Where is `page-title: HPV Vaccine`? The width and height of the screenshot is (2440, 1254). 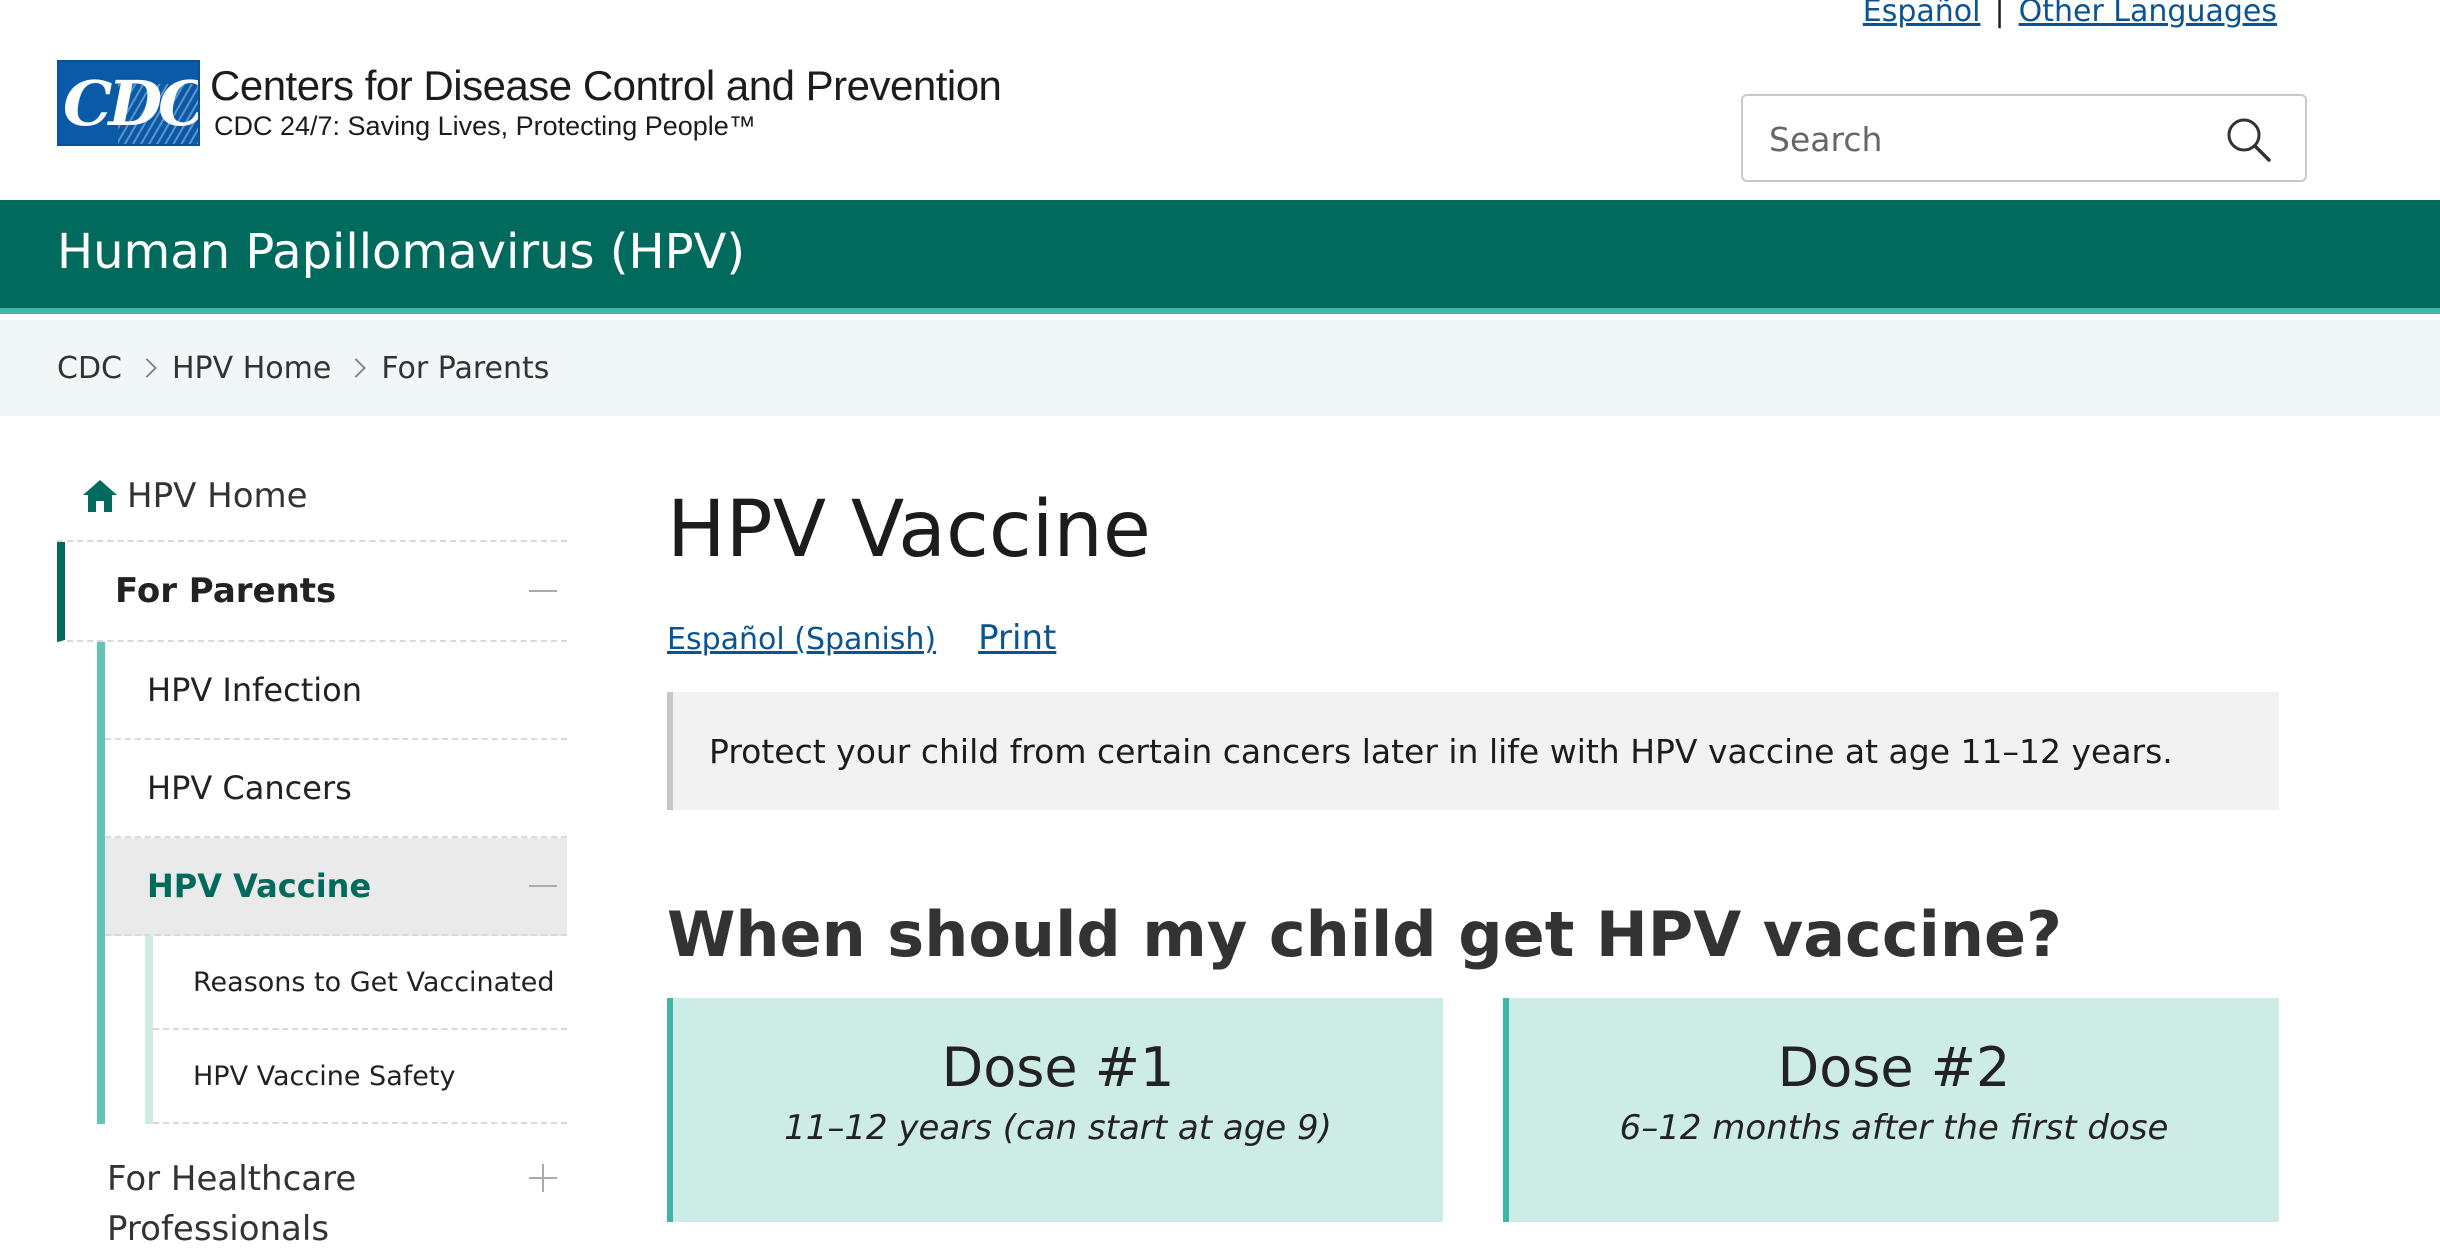 page-title: HPV Vaccine is located at coordinates (909, 530).